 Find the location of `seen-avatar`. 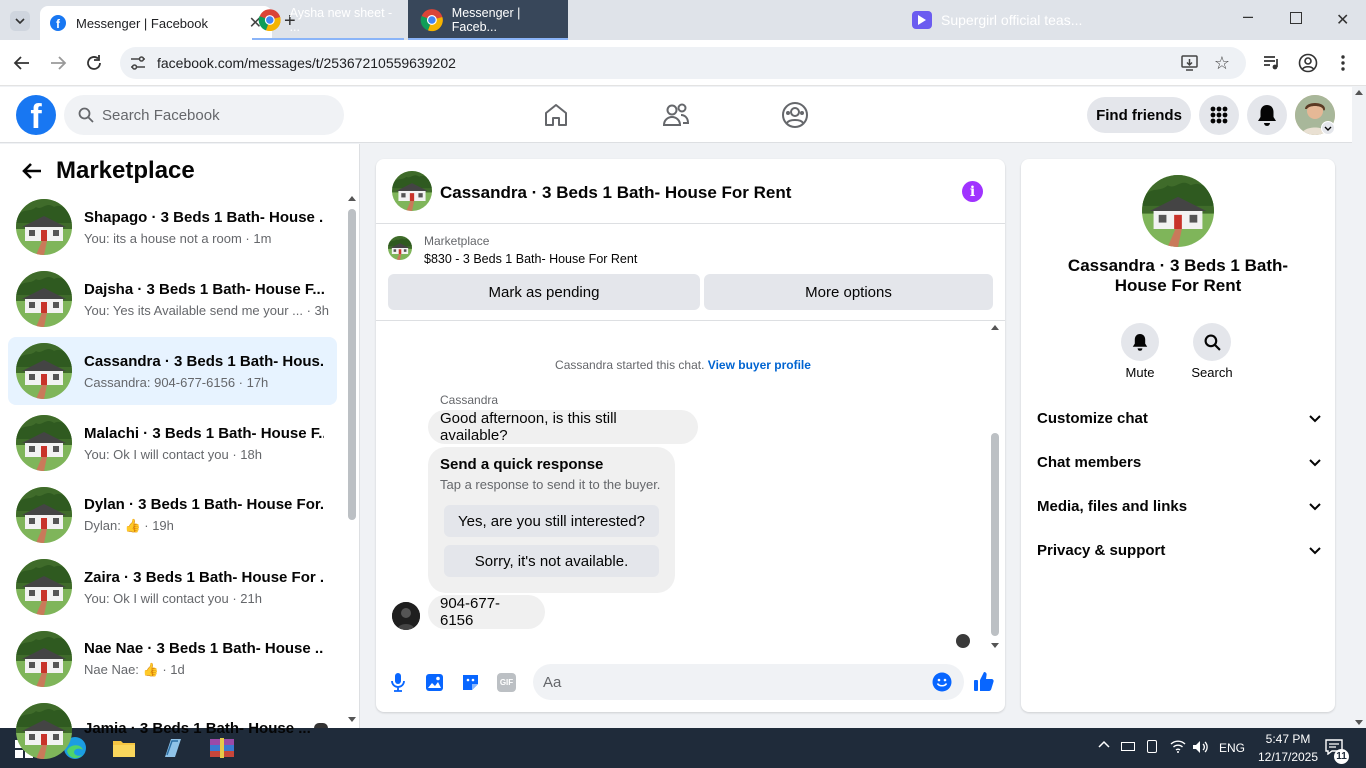

seen-avatar is located at coordinates (963, 641).